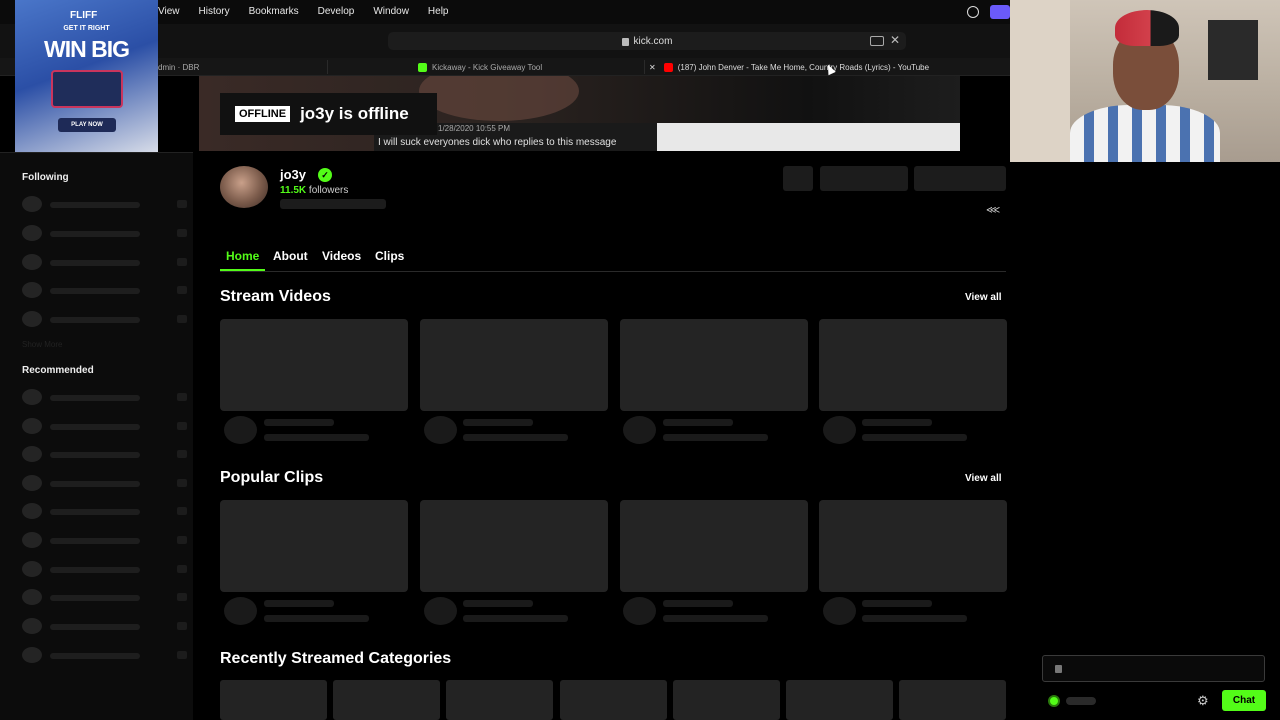  What do you see at coordinates (668, 67) in the screenshot?
I see `youtube-favicon-icon` at bounding box center [668, 67].